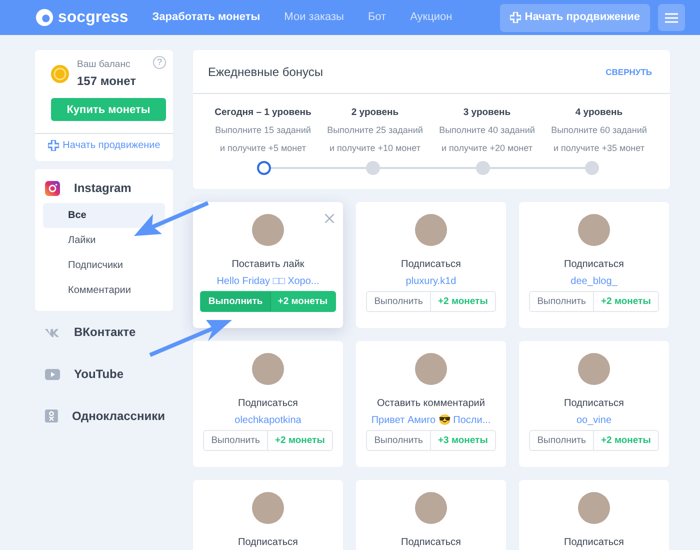 This screenshot has height=550, width=700. I want to click on level-description: и получите +5 монет, so click(263, 148).